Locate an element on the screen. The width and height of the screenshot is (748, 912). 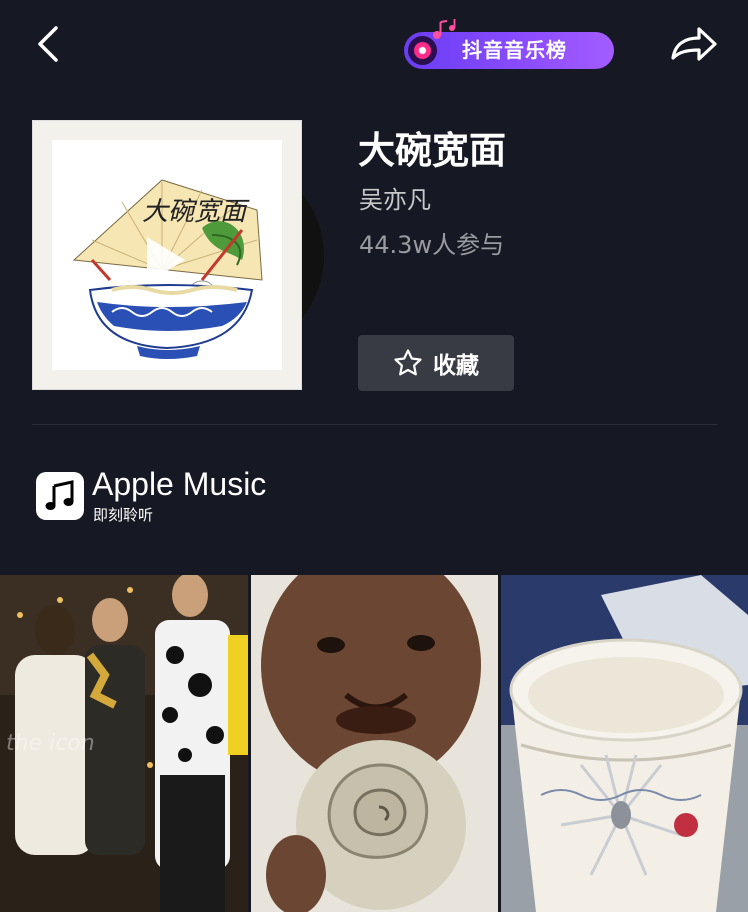
apple-music-name: Apple Music is located at coordinates (179, 484).